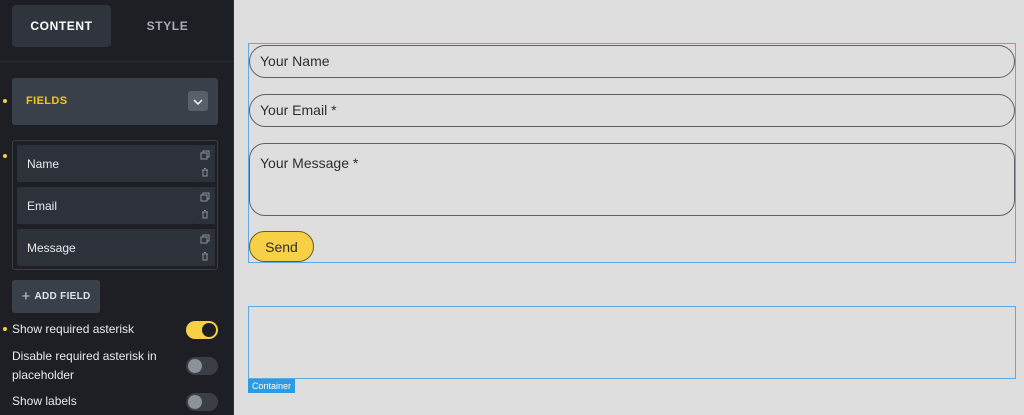 This screenshot has height=415, width=1024. I want to click on add-field-button: + ADD FIELD, so click(56, 296).